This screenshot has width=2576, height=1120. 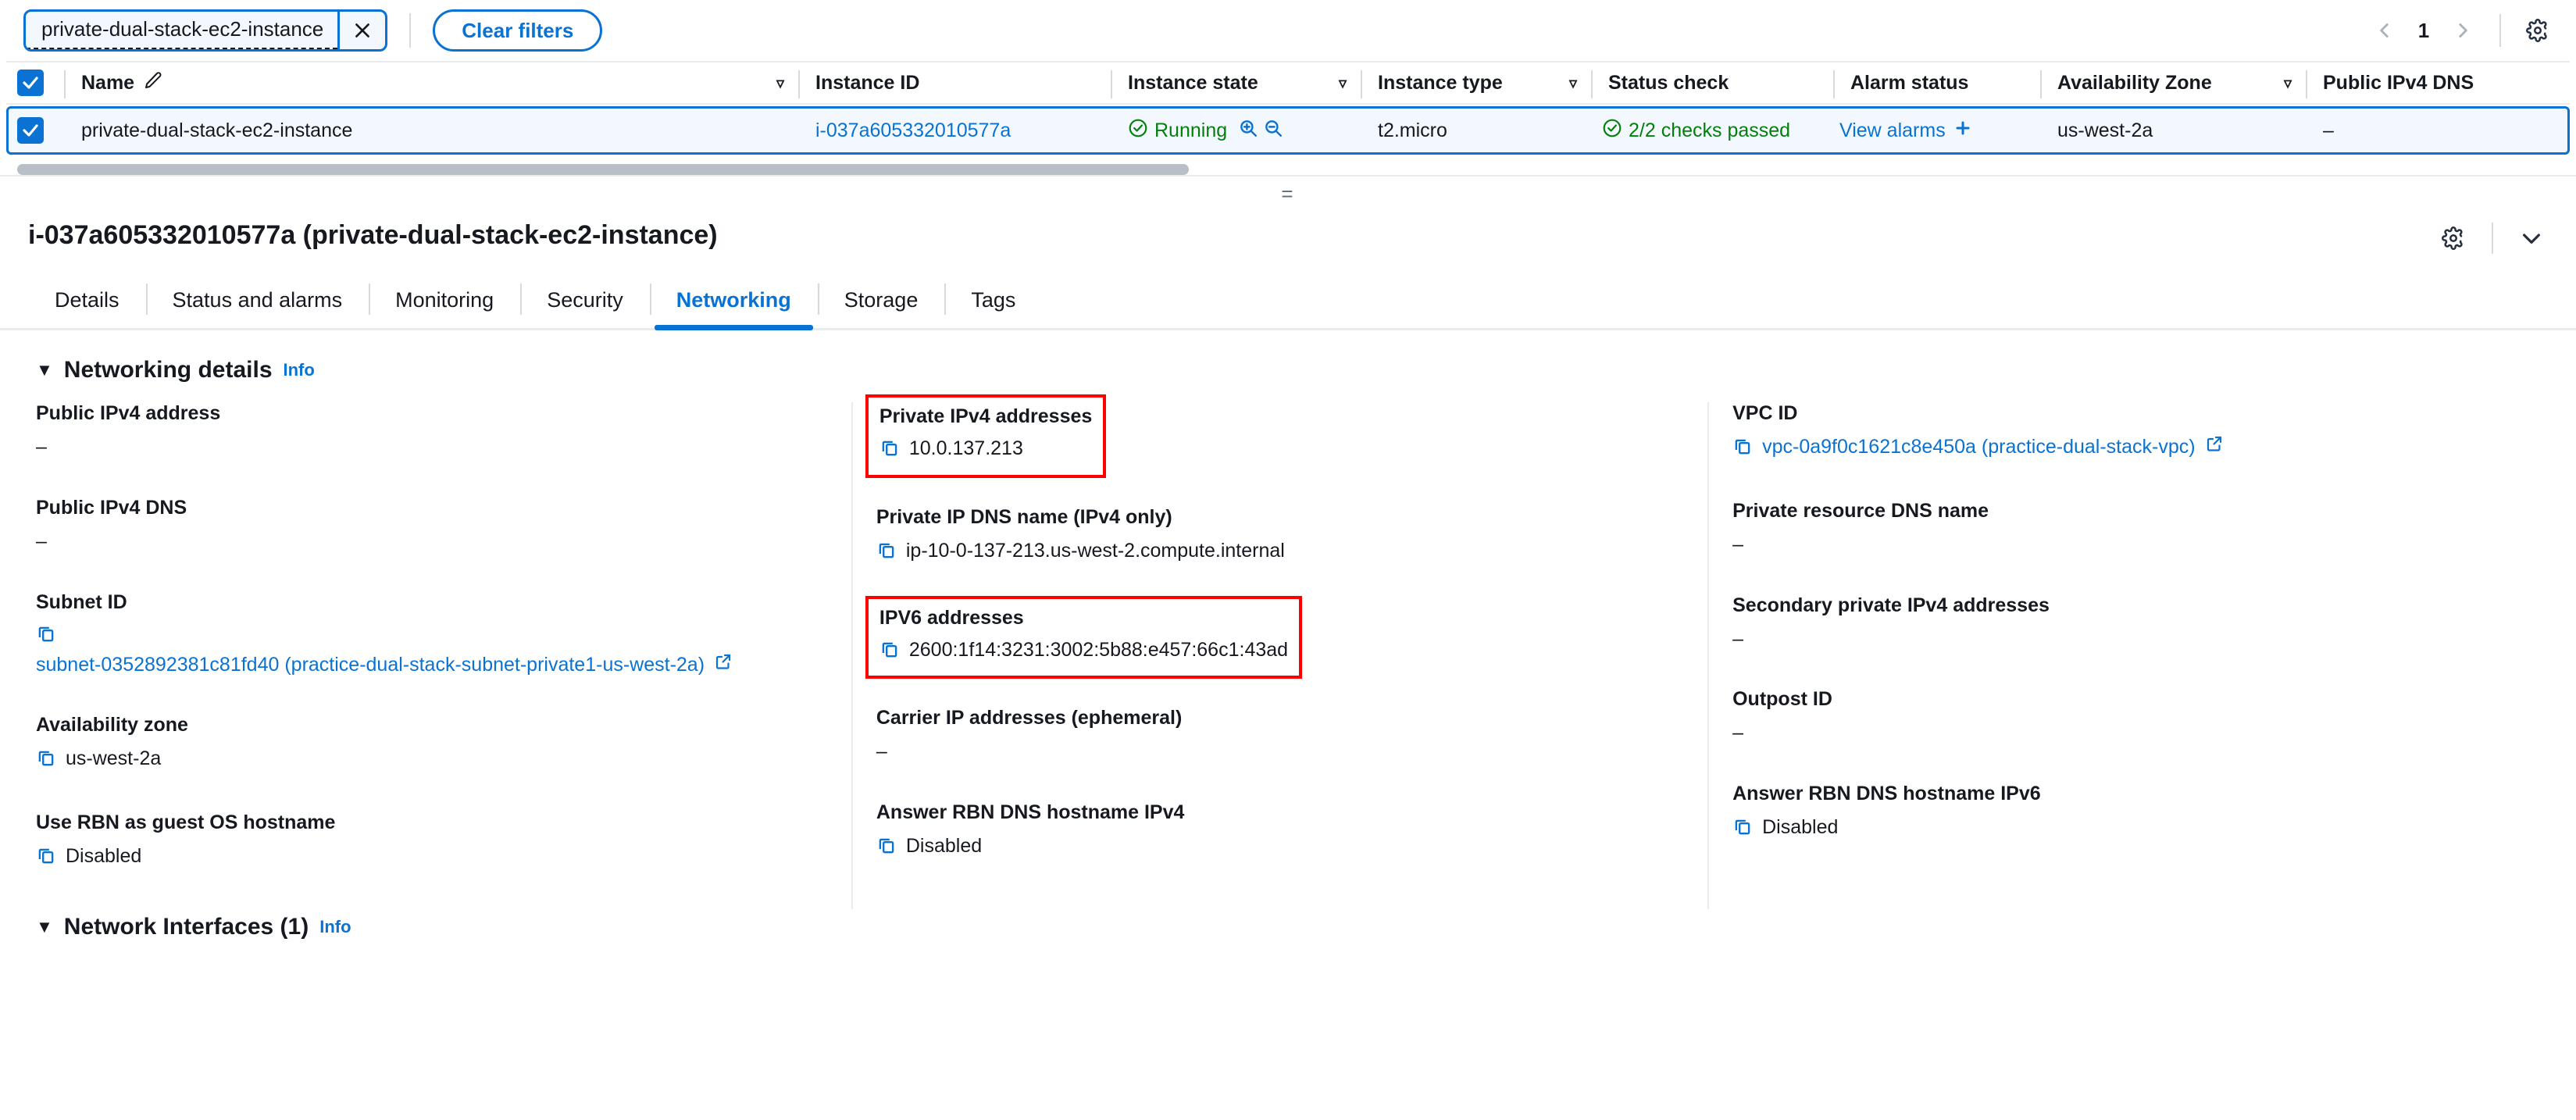 I want to click on field-public-ipv4-dns: Public IPv4 DNS –, so click(x=433, y=526).